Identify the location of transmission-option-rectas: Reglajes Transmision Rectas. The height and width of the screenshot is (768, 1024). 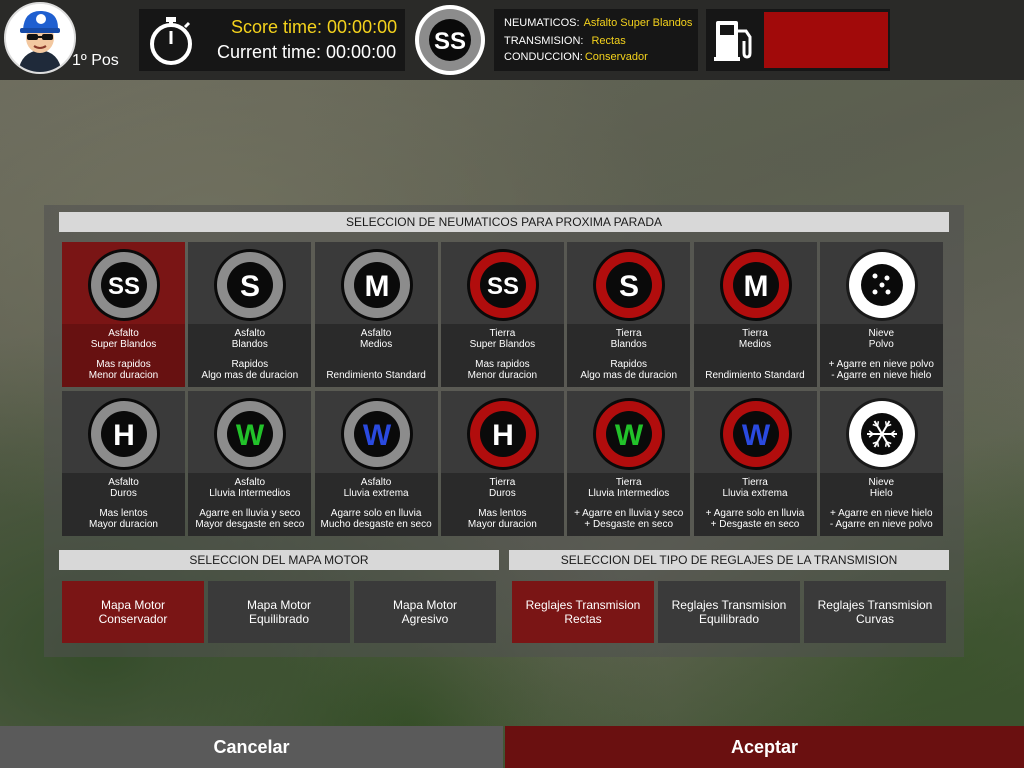
(583, 612).